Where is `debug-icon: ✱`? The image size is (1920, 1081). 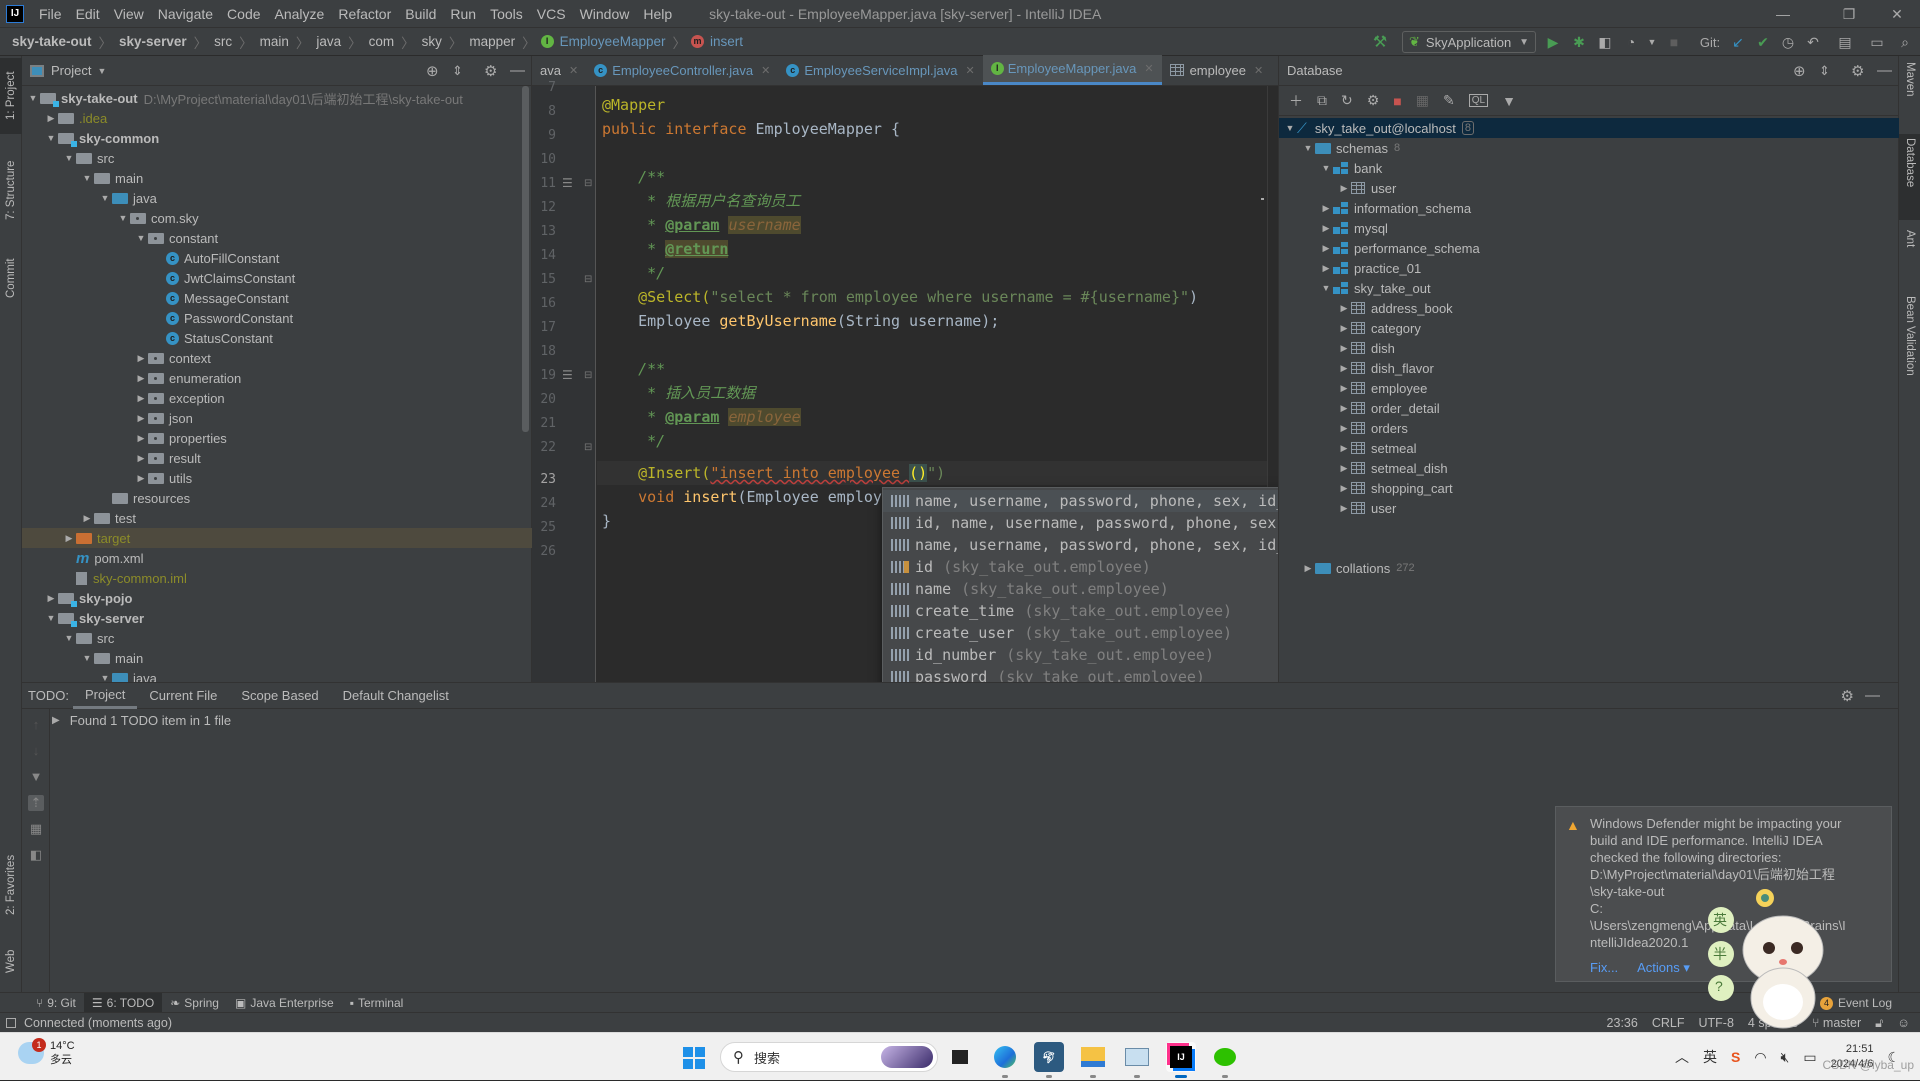
debug-icon: ✱ is located at coordinates (1579, 42).